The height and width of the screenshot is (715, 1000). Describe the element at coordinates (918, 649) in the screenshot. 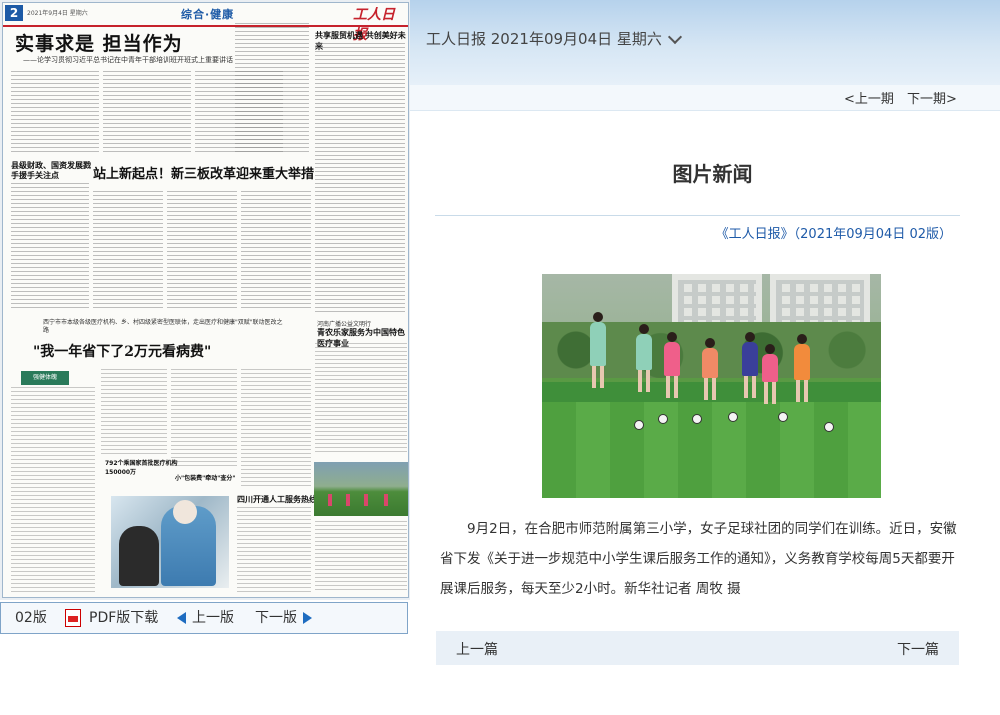

I see `next-article-link: 下一篇` at that location.